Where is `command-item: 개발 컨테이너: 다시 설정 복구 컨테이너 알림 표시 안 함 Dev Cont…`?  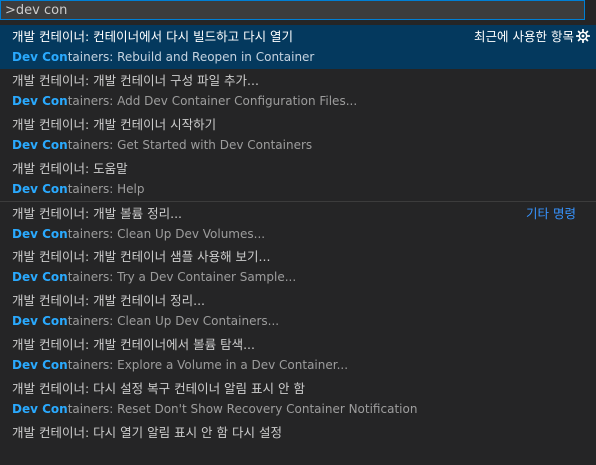
command-item: 개발 컨테이너: 다시 설정 복구 컨테이너 알림 표시 안 함 Dev Cont… is located at coordinates (298, 399).